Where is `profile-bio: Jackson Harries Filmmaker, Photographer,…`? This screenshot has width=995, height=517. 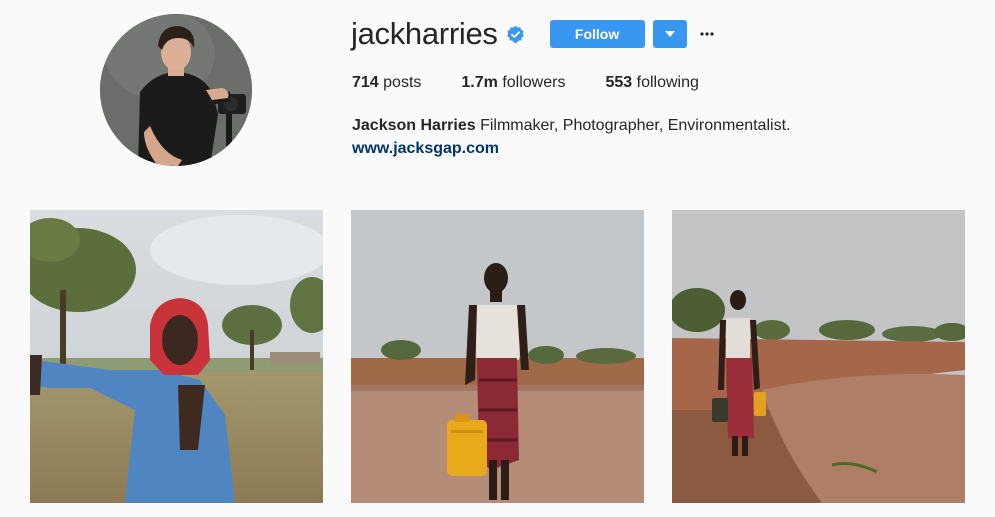
profile-bio: Jackson Harries Filmmaker, Photographer,… is located at coordinates (571, 126).